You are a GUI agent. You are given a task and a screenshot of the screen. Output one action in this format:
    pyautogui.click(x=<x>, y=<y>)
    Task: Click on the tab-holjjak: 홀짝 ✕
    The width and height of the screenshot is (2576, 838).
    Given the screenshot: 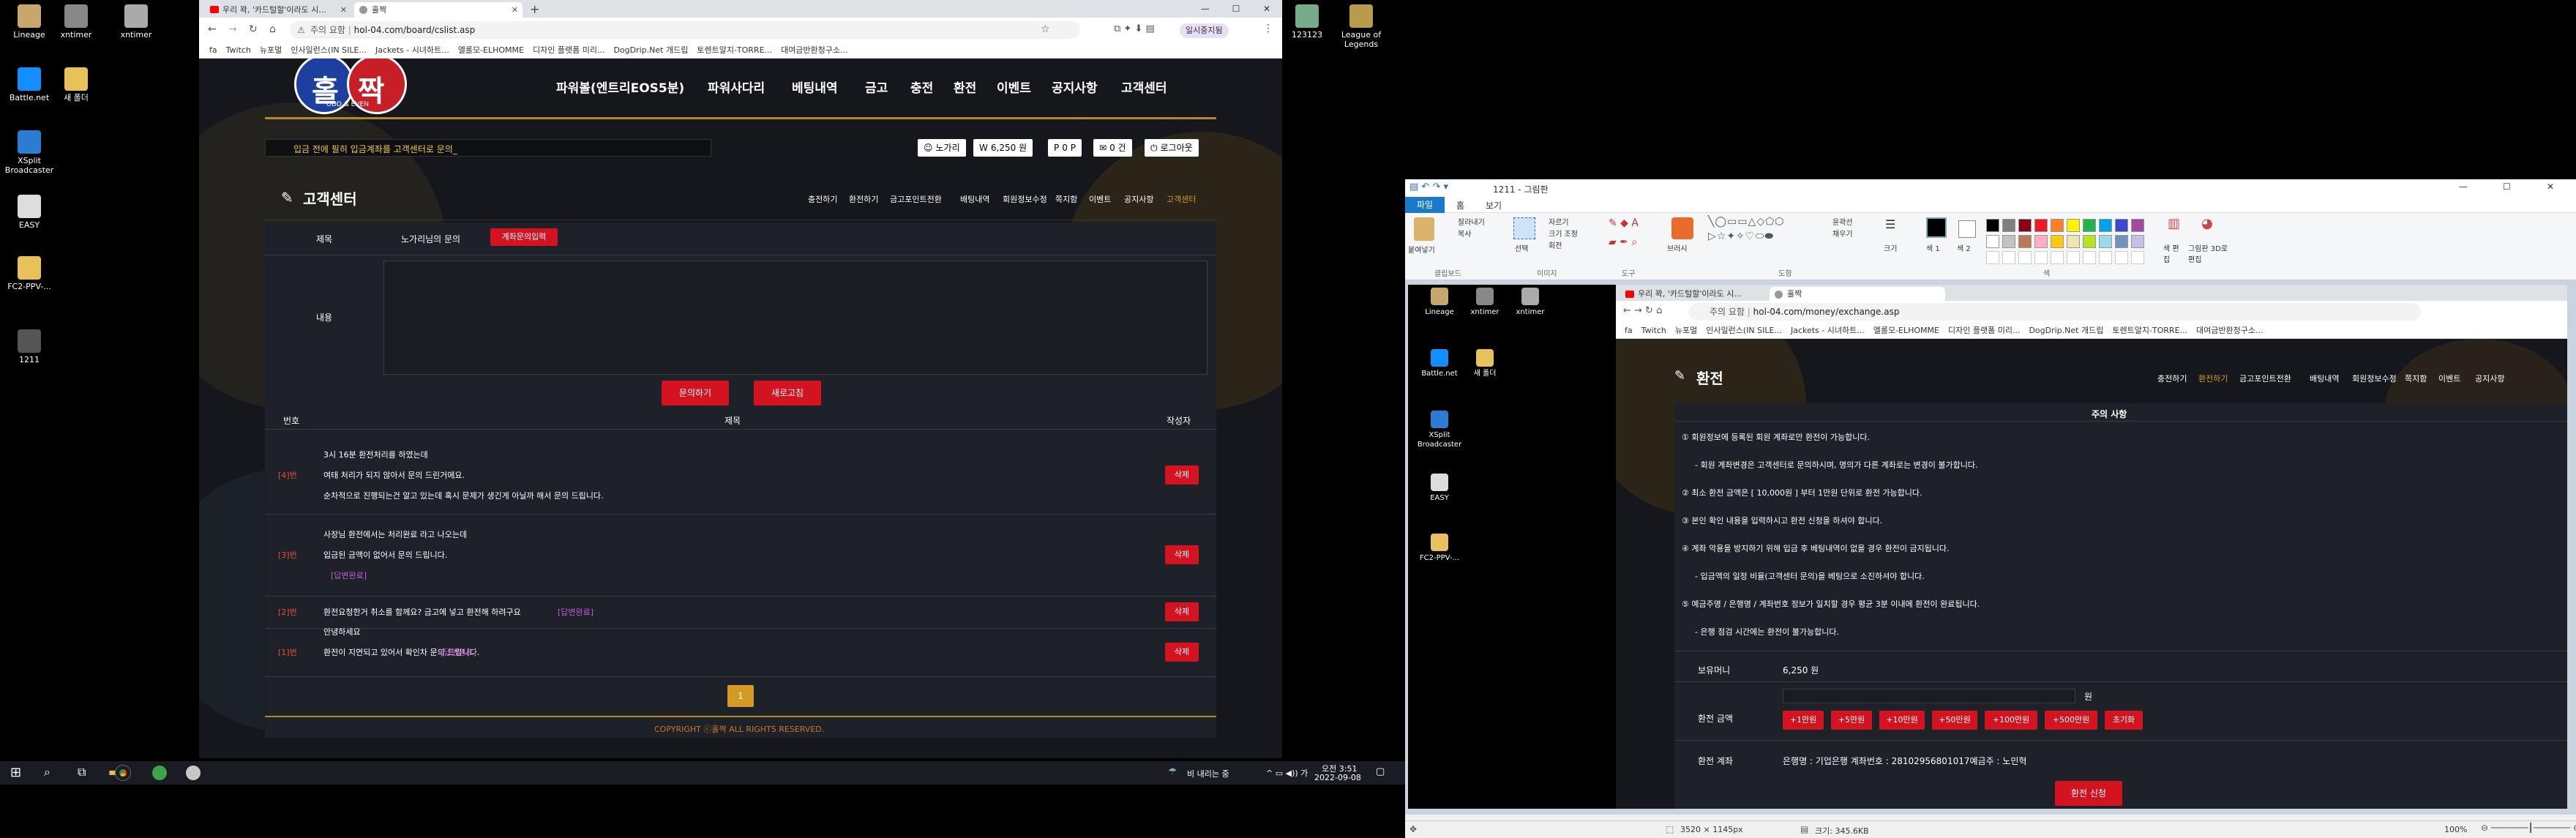 What is the action you would take?
    pyautogui.click(x=438, y=10)
    